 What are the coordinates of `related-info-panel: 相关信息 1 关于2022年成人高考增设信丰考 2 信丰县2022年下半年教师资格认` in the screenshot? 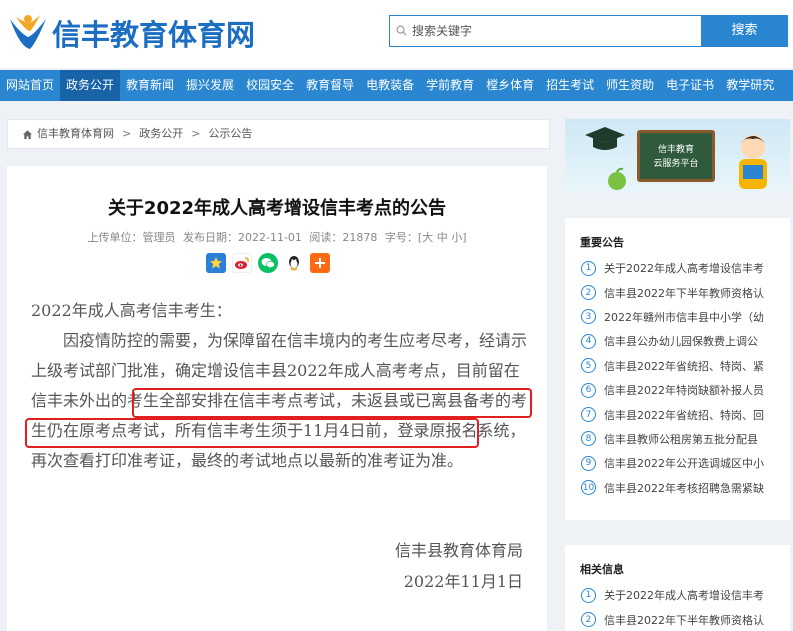 It's located at (677, 588).